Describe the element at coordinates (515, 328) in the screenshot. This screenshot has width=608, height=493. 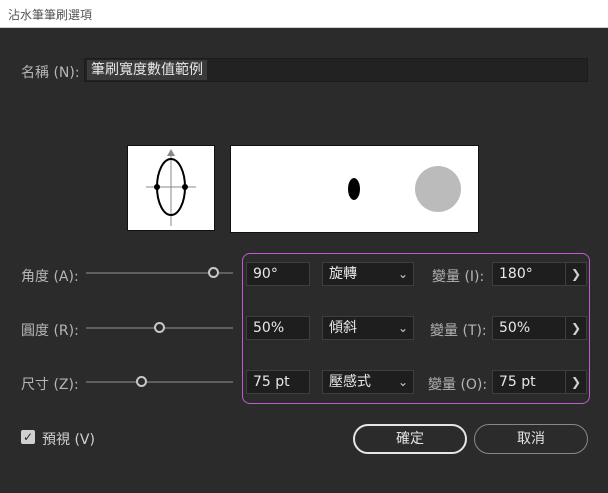
I see `roundness-variation-value: 50%` at that location.